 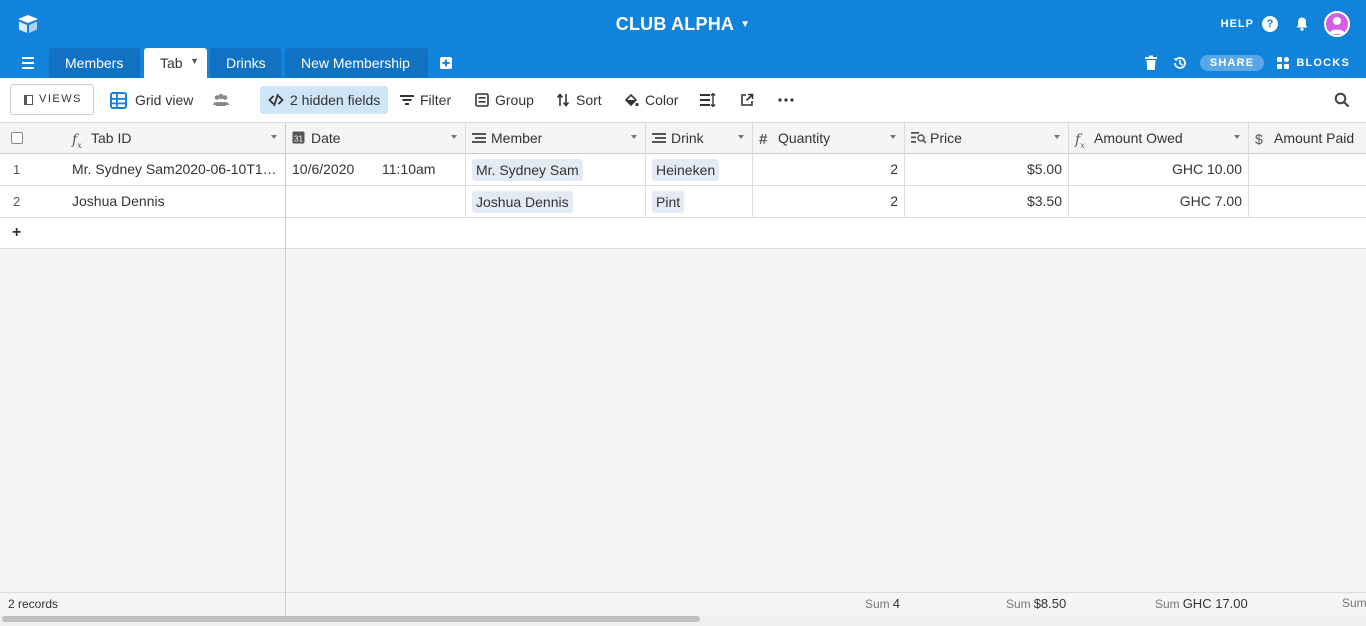 What do you see at coordinates (28, 100) in the screenshot?
I see `views-sidebar-icon` at bounding box center [28, 100].